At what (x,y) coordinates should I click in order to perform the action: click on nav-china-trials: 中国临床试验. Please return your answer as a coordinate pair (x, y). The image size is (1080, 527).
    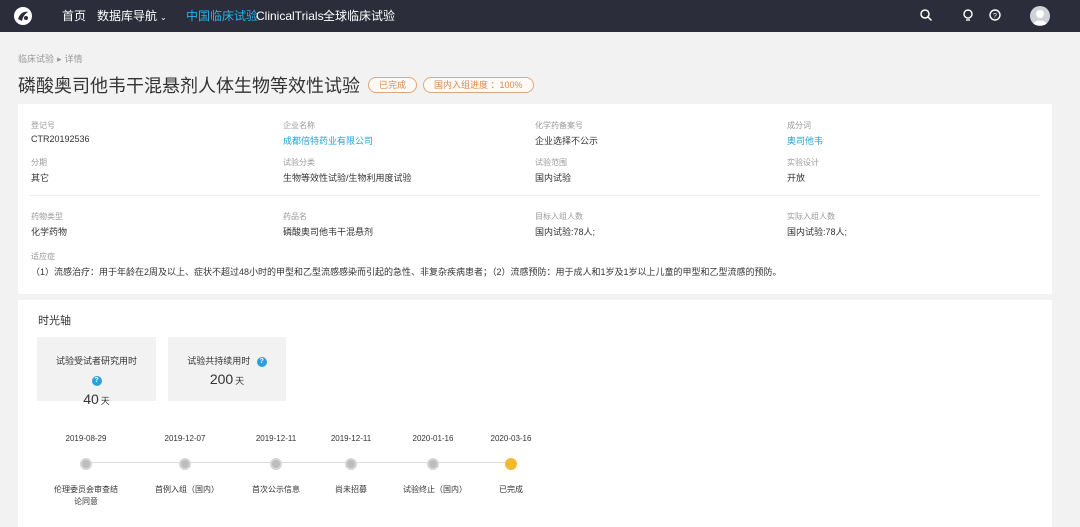
    Looking at the image, I should click on (222, 16).